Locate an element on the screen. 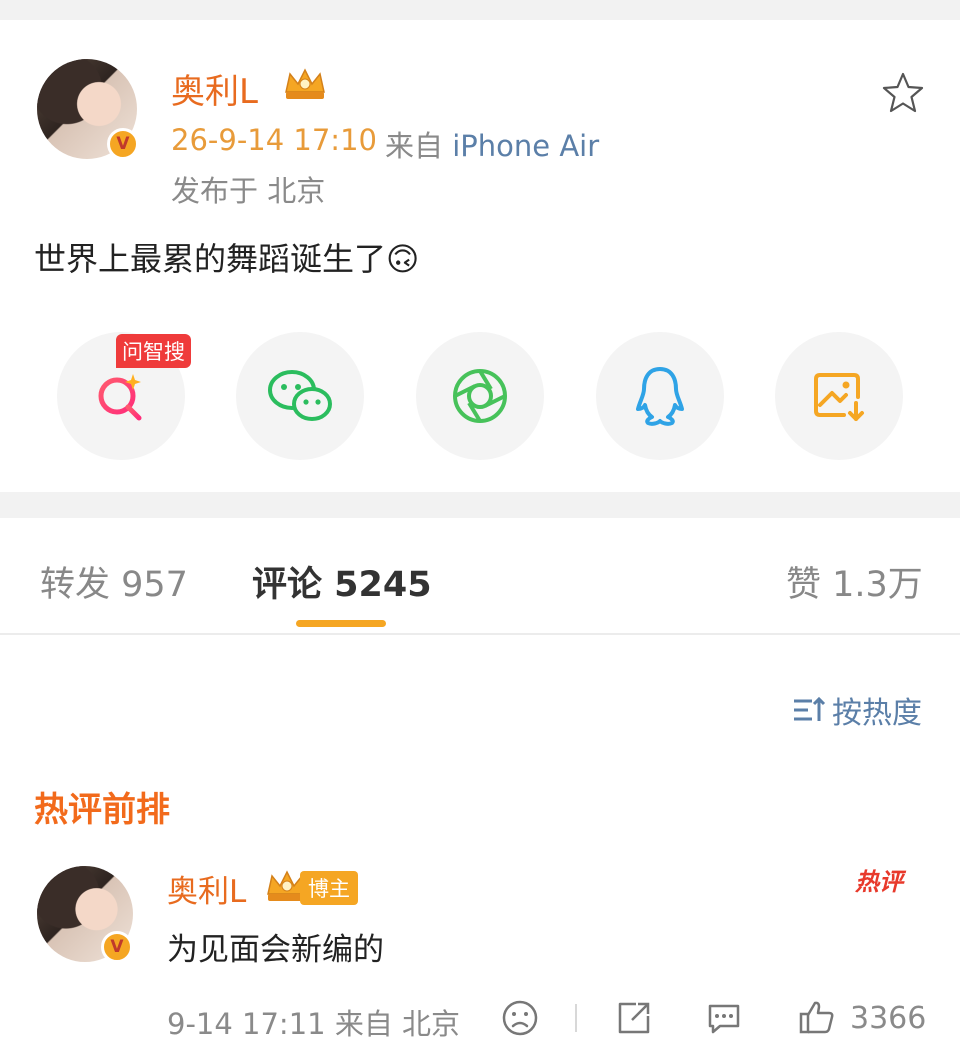 The height and width of the screenshot is (1049, 960). smart-search-tag: 问智搜 is located at coordinates (153, 351).